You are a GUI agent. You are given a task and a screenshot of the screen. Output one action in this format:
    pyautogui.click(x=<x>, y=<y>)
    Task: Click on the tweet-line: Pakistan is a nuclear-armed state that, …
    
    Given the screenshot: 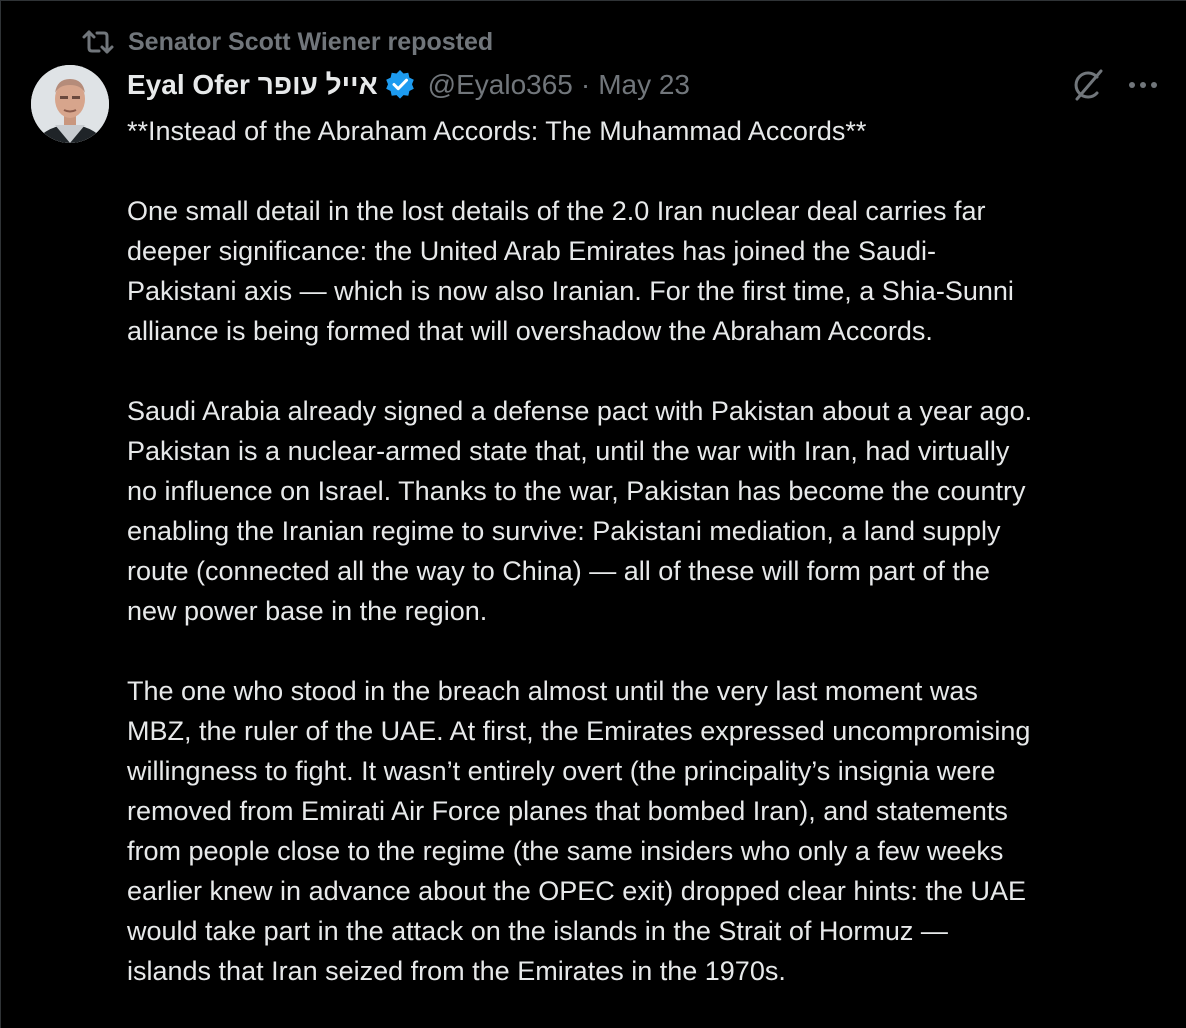 What is the action you would take?
    pyautogui.click(x=568, y=451)
    